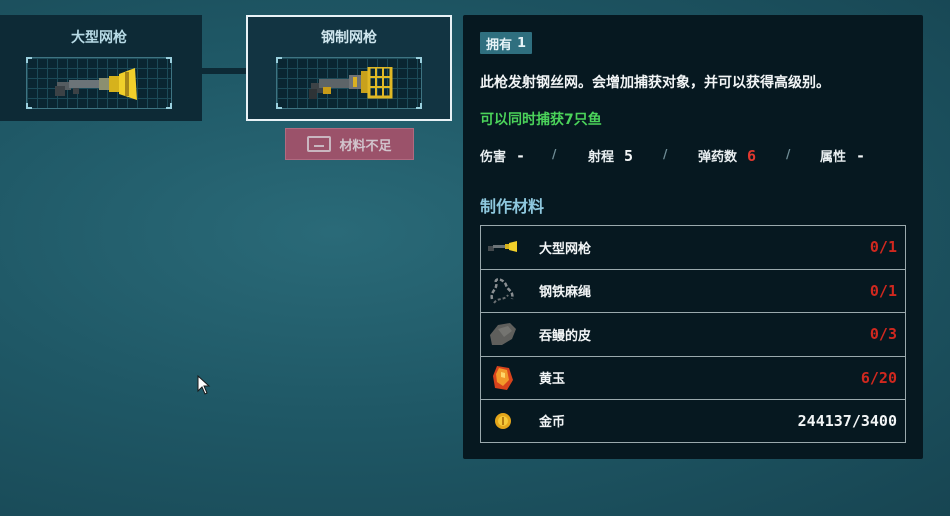 The height and width of the screenshot is (516, 950). Describe the element at coordinates (522, 43) in the screenshot. I see `owned-count: 1` at that location.